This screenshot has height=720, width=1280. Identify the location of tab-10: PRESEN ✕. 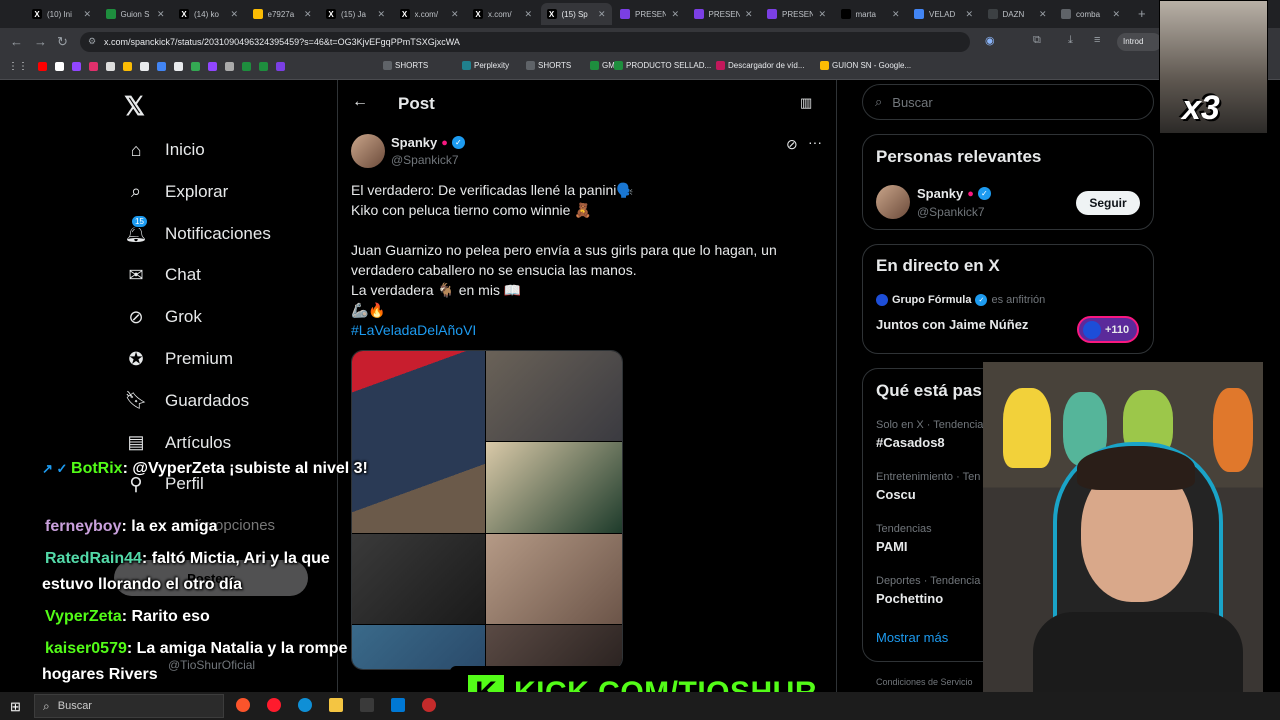
(796, 14).